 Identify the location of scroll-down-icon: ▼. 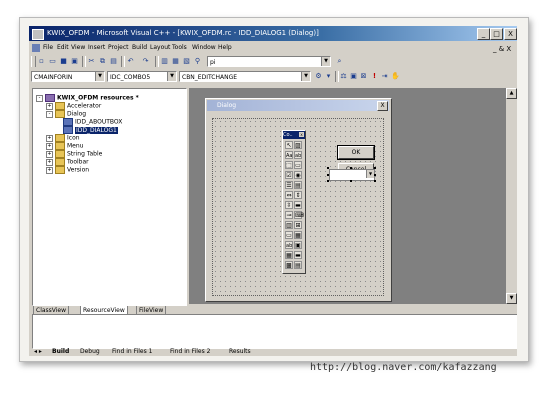
(511, 298).